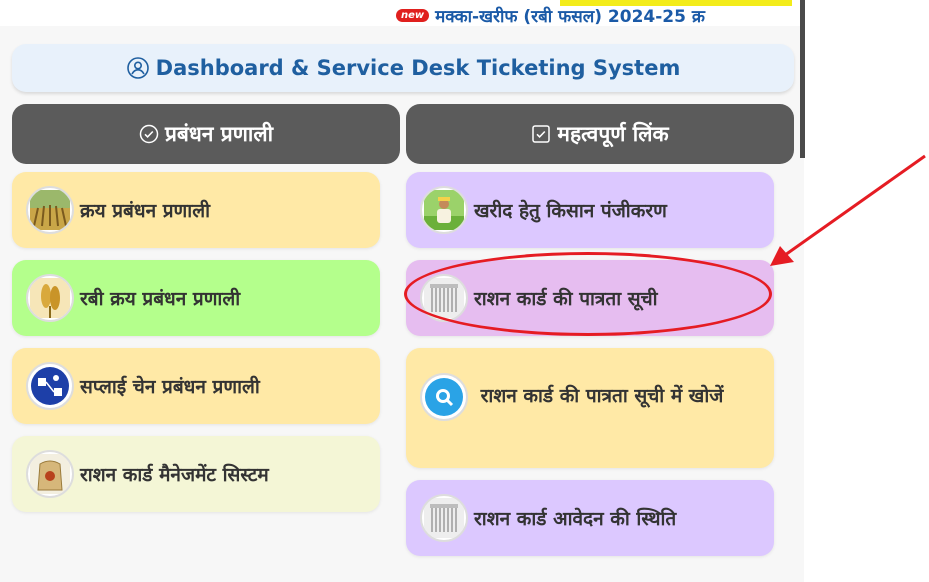 Image resolution: width=929 pixels, height=582 pixels. I want to click on important-links-title: महत्वपूर्ण लिंक, so click(613, 134).